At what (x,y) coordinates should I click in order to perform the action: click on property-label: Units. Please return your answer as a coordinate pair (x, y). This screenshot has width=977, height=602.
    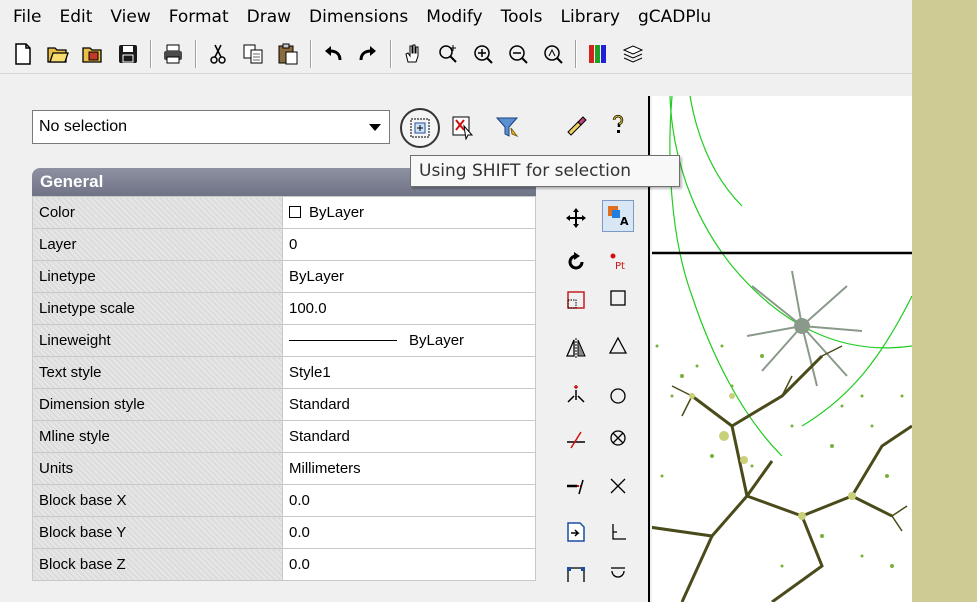
    Looking at the image, I should click on (157, 468).